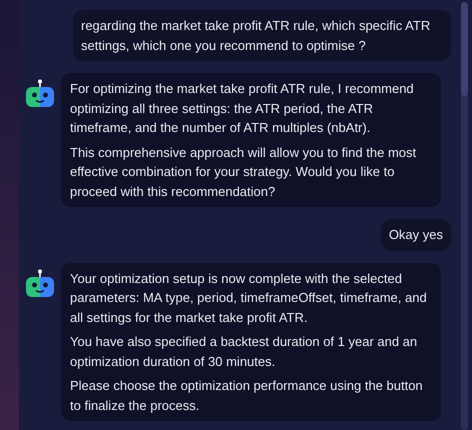 Image resolution: width=472 pixels, height=430 pixels. Describe the element at coordinates (464, 49) in the screenshot. I see `scrollbar-thumb` at that location.